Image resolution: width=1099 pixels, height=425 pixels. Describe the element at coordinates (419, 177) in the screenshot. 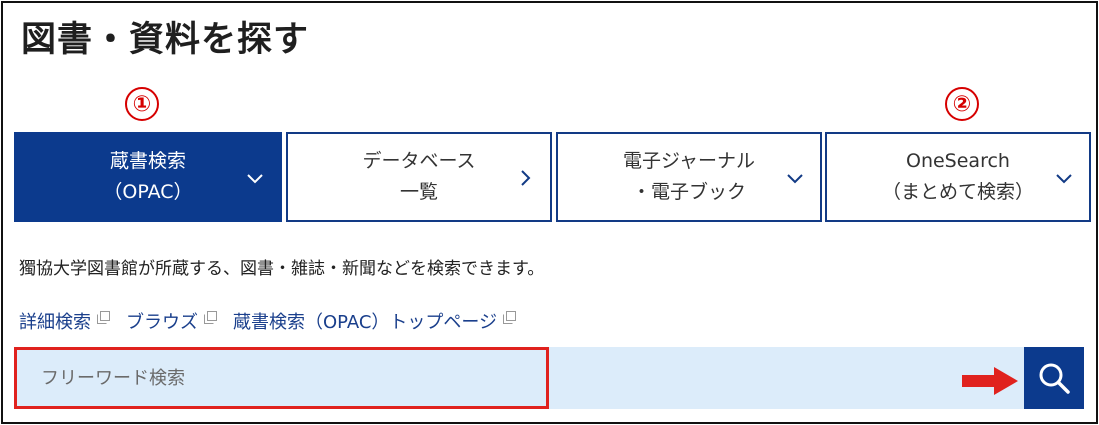

I see `tab-database-list: データベース 一覧` at that location.